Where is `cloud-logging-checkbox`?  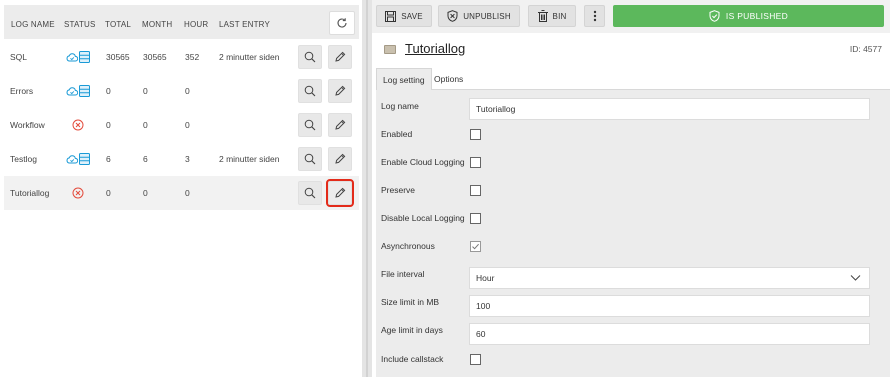 cloud-logging-checkbox is located at coordinates (475, 162).